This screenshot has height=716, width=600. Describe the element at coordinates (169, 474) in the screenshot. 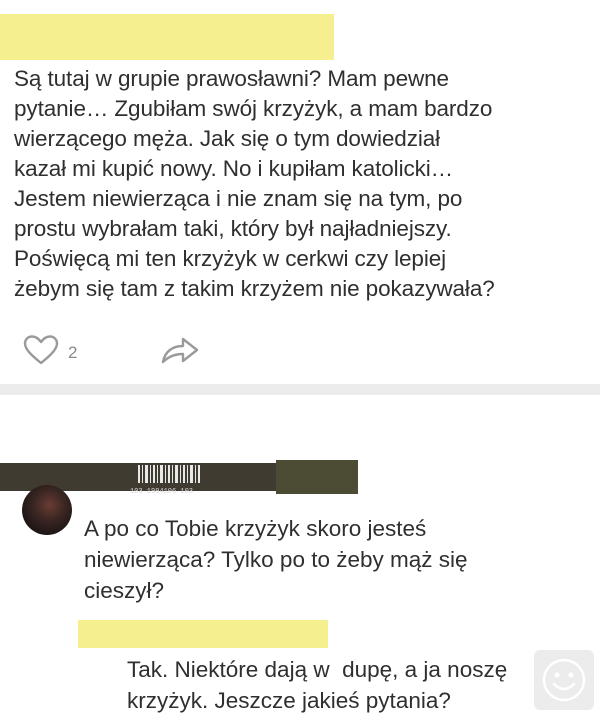

I see `barcode-sticker` at that location.